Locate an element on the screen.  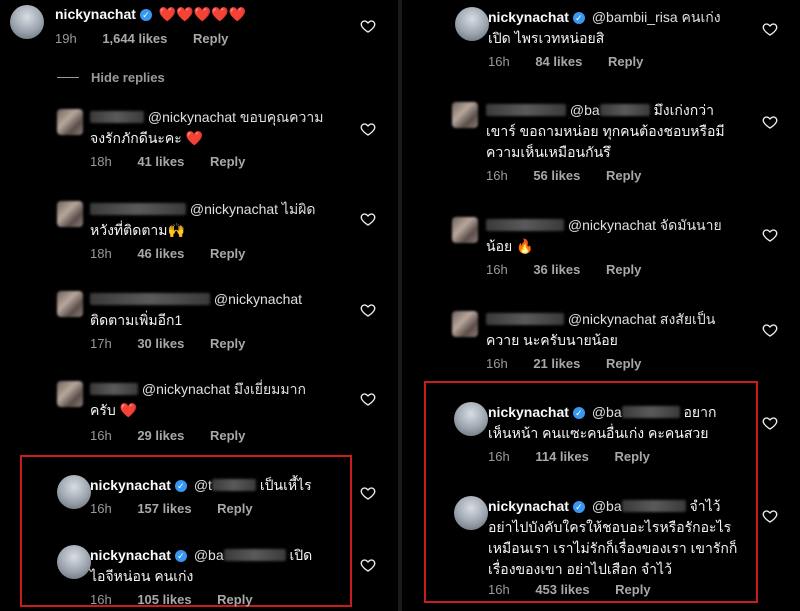
comment-text: @nickynachat ขอบคุณความ is located at coordinates (235, 117).